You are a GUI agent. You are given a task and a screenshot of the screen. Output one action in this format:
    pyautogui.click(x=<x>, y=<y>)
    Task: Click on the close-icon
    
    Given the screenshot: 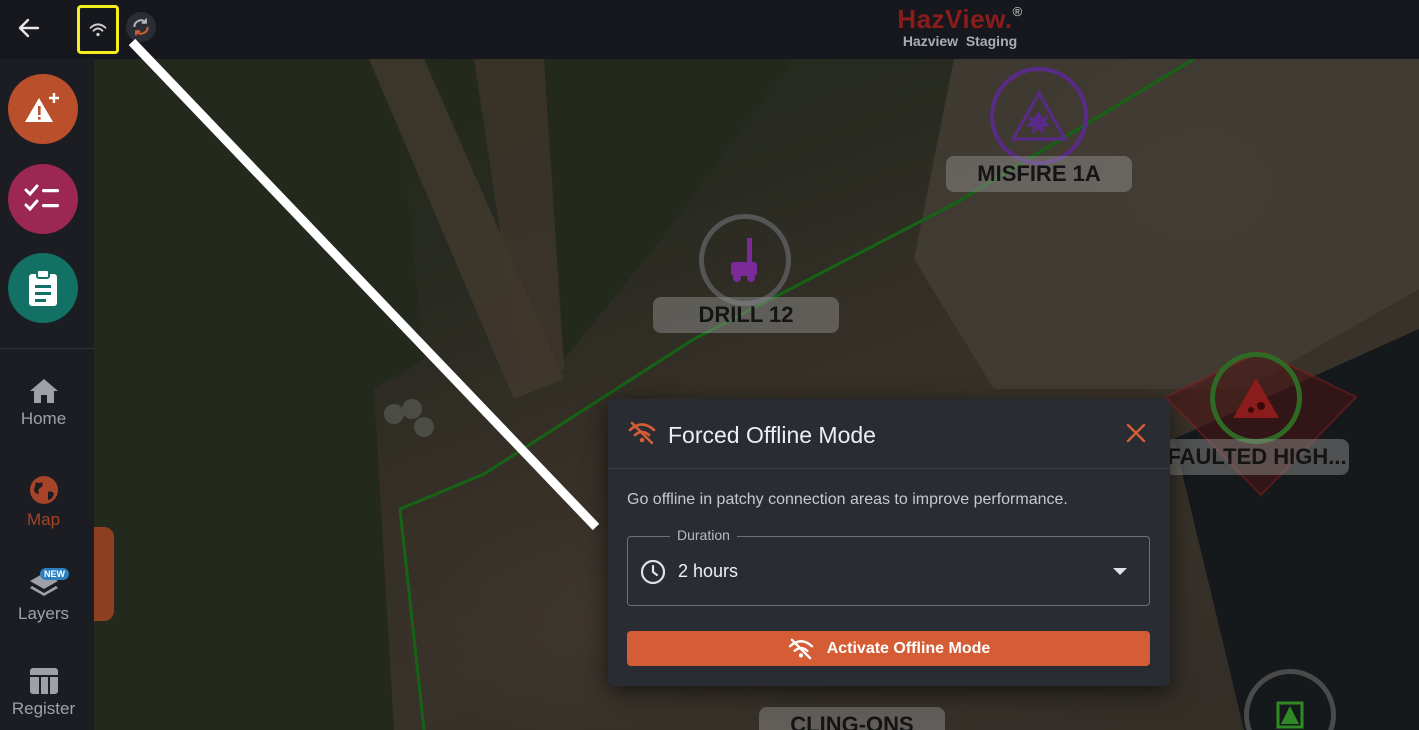 What is the action you would take?
    pyautogui.click(x=1136, y=433)
    